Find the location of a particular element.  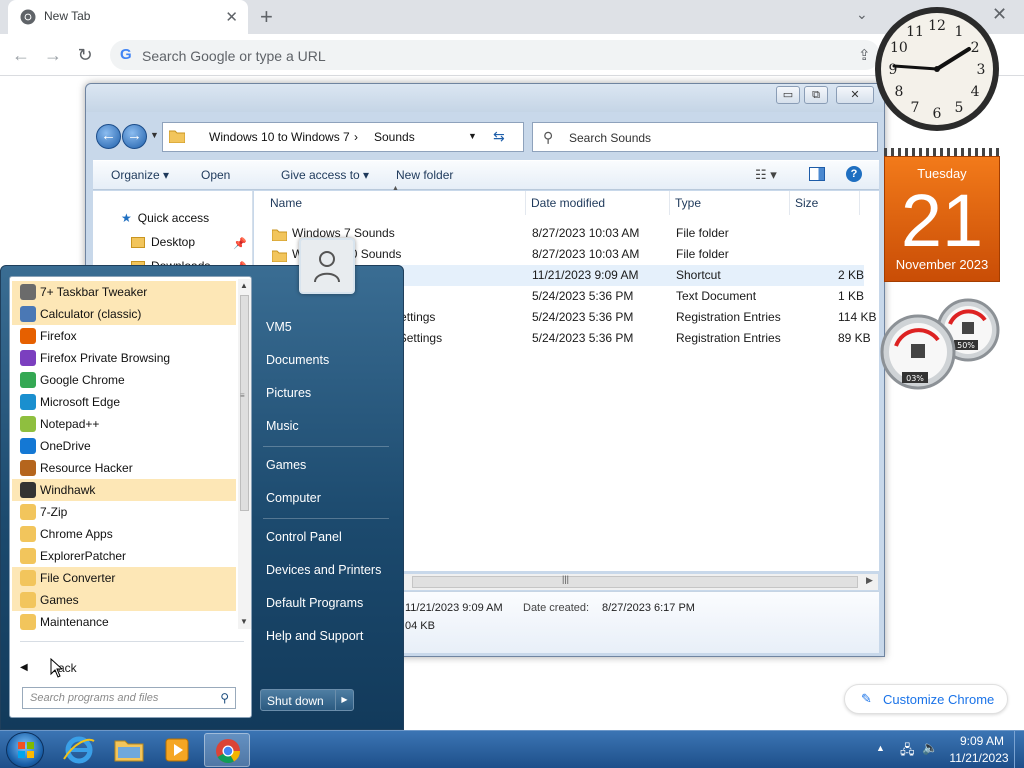

taskbar-media-player is located at coordinates (177, 750).